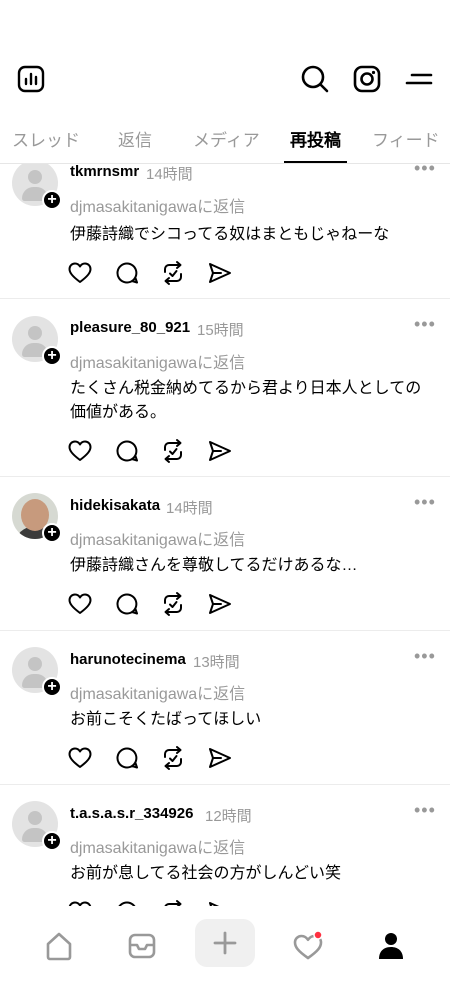 This screenshot has height=1000, width=450. Describe the element at coordinates (225, 943) in the screenshot. I see `create-icon` at that location.